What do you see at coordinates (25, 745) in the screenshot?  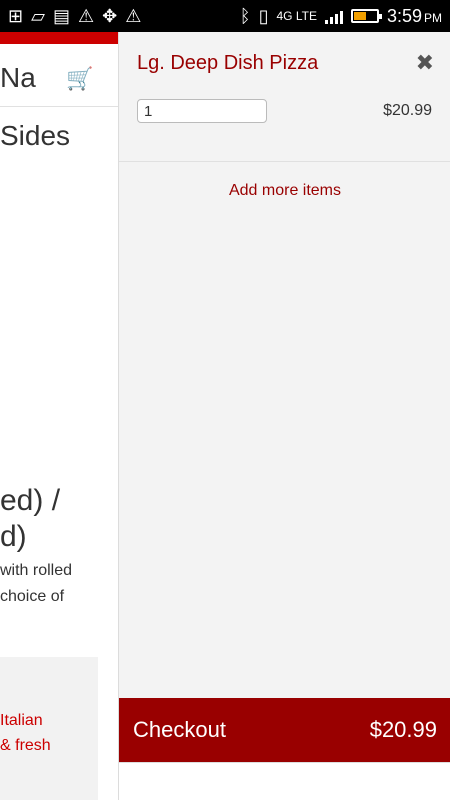 I see `promo-text-line2: & fresh` at bounding box center [25, 745].